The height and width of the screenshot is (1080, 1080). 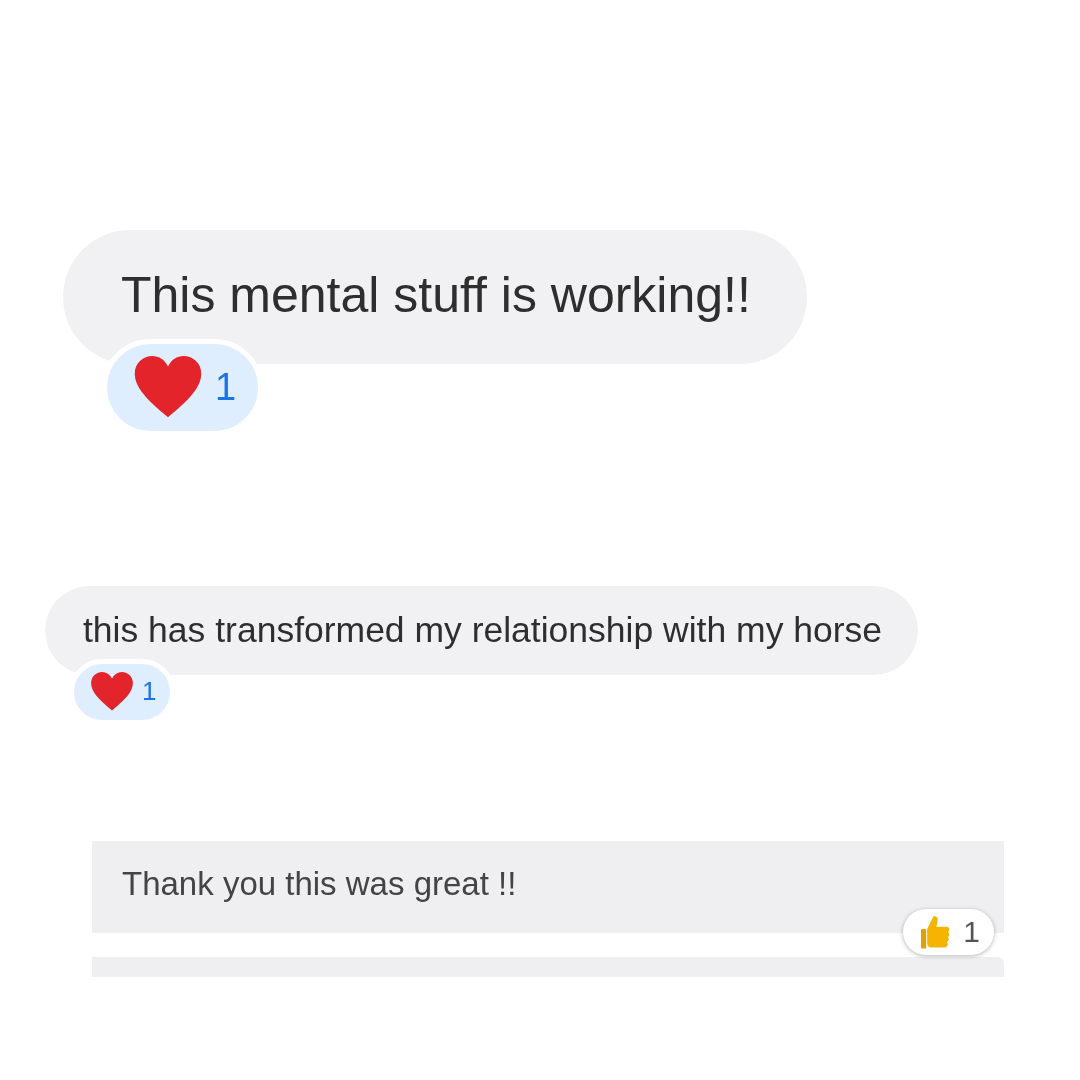 What do you see at coordinates (935, 931) in the screenshot?
I see `thumbs-up-icon` at bounding box center [935, 931].